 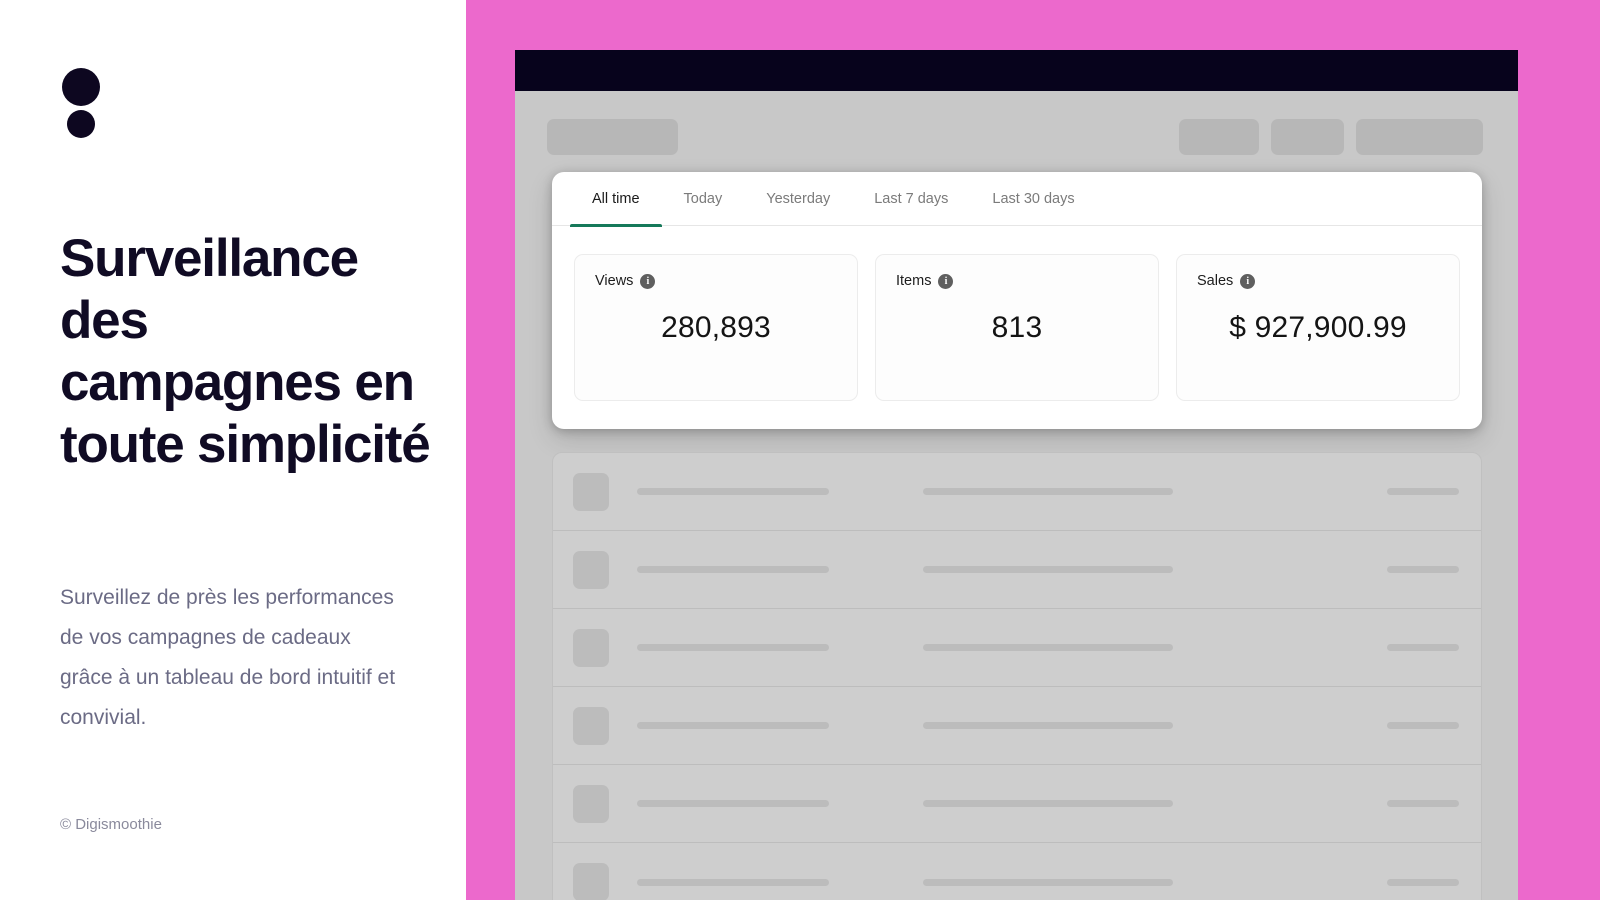 I want to click on logo-dot-small, so click(x=81, y=124).